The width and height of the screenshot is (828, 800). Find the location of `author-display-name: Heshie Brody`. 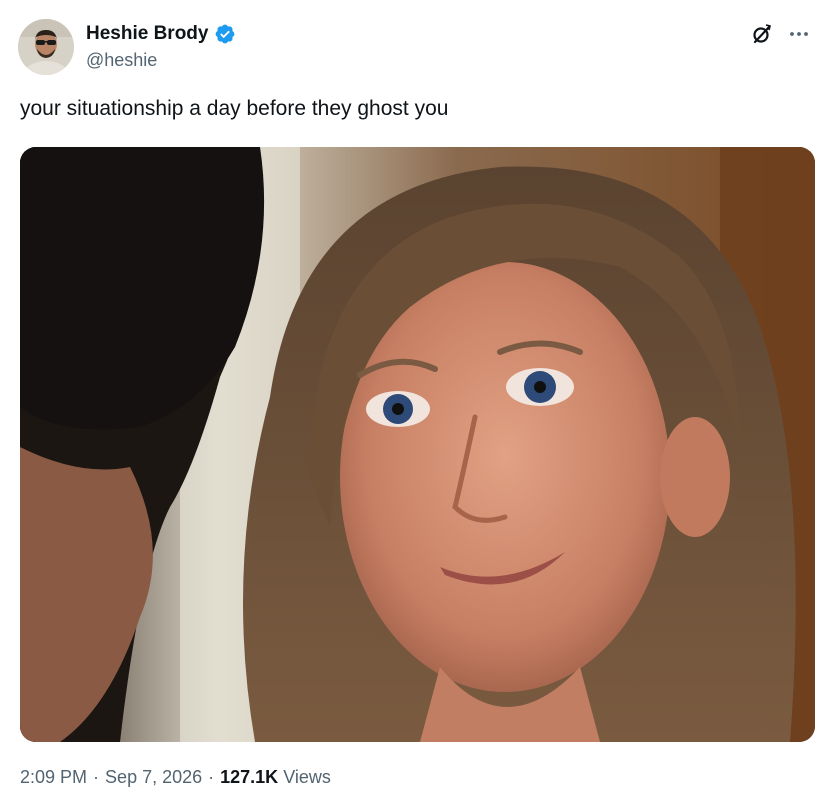

author-display-name: Heshie Brody is located at coordinates (147, 34).